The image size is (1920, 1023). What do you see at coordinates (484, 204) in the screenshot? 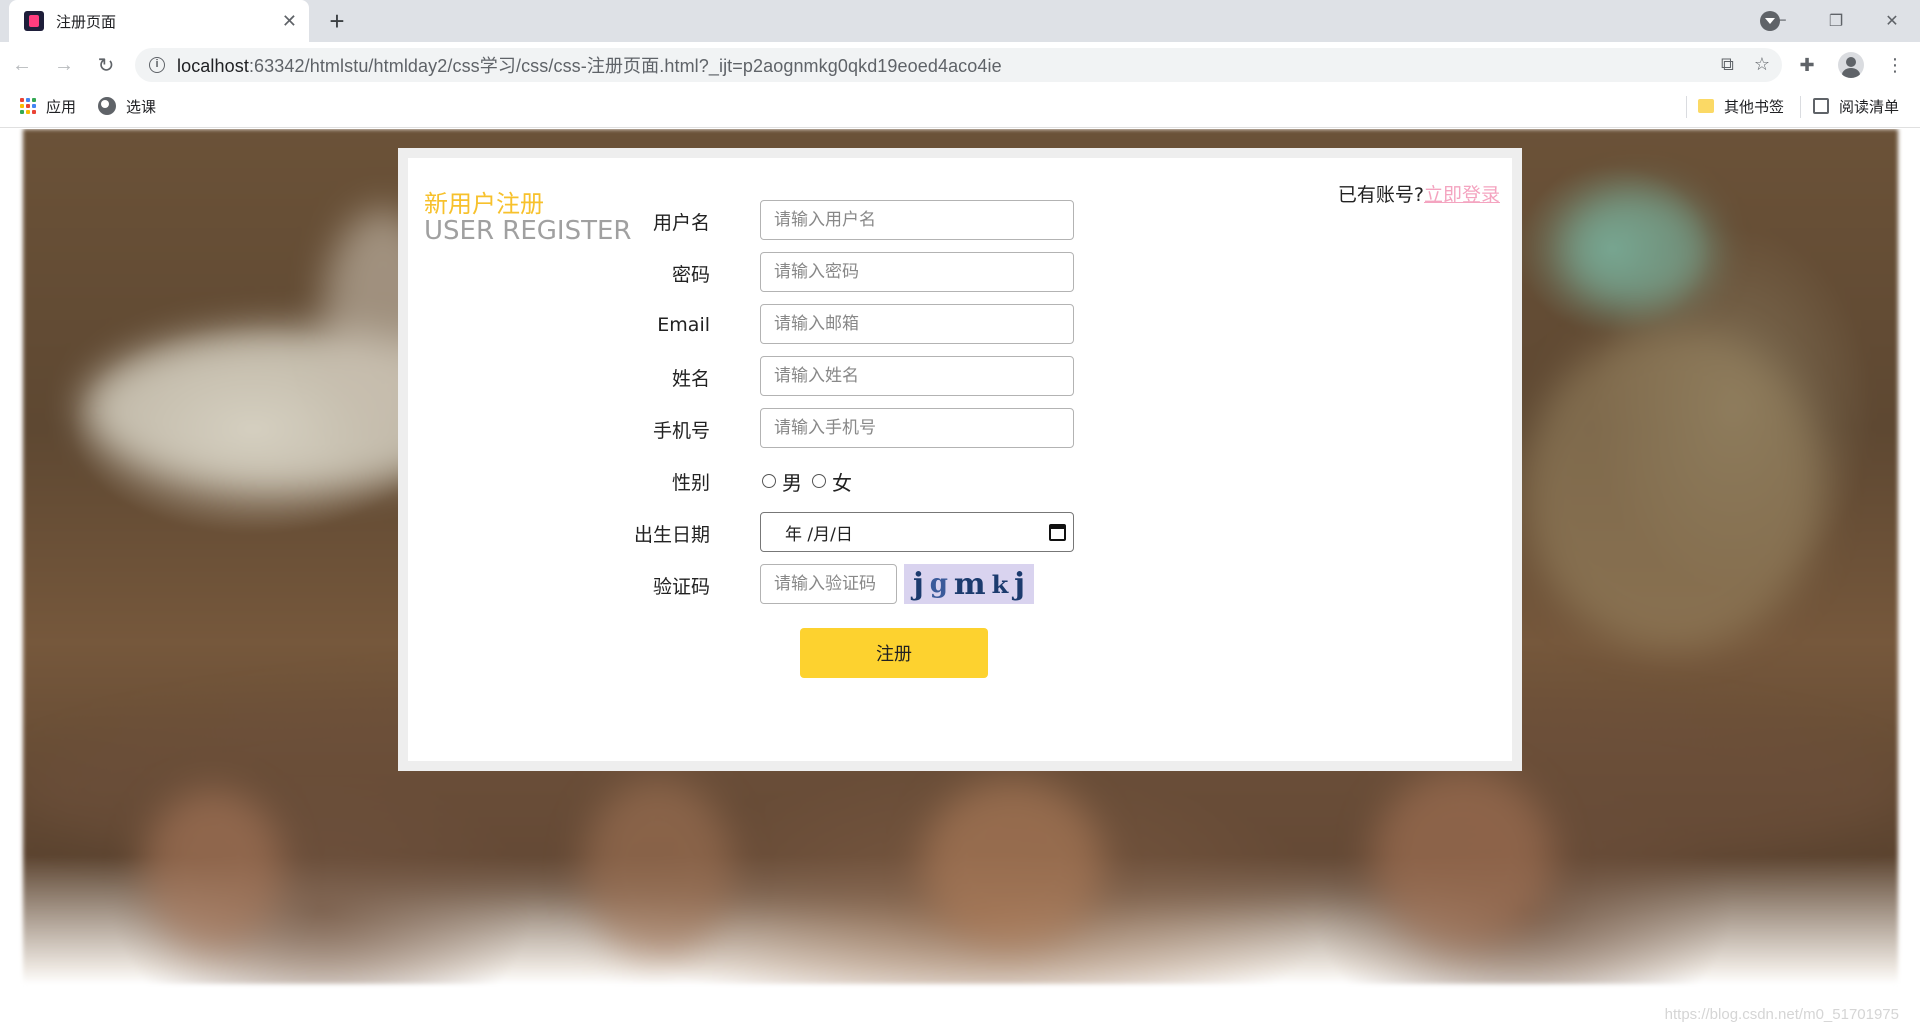
I see `title-chinese: 新用户注册` at bounding box center [484, 204].